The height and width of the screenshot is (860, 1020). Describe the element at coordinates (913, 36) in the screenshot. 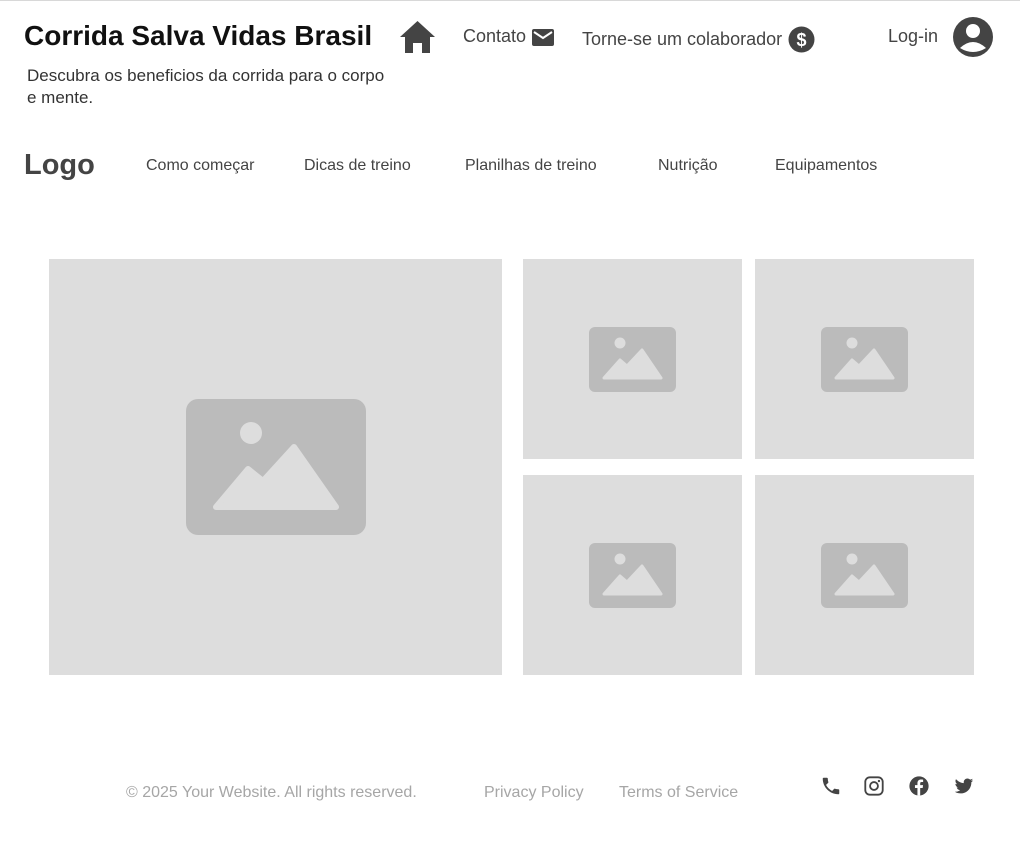

I see `login-link: Log-in` at that location.